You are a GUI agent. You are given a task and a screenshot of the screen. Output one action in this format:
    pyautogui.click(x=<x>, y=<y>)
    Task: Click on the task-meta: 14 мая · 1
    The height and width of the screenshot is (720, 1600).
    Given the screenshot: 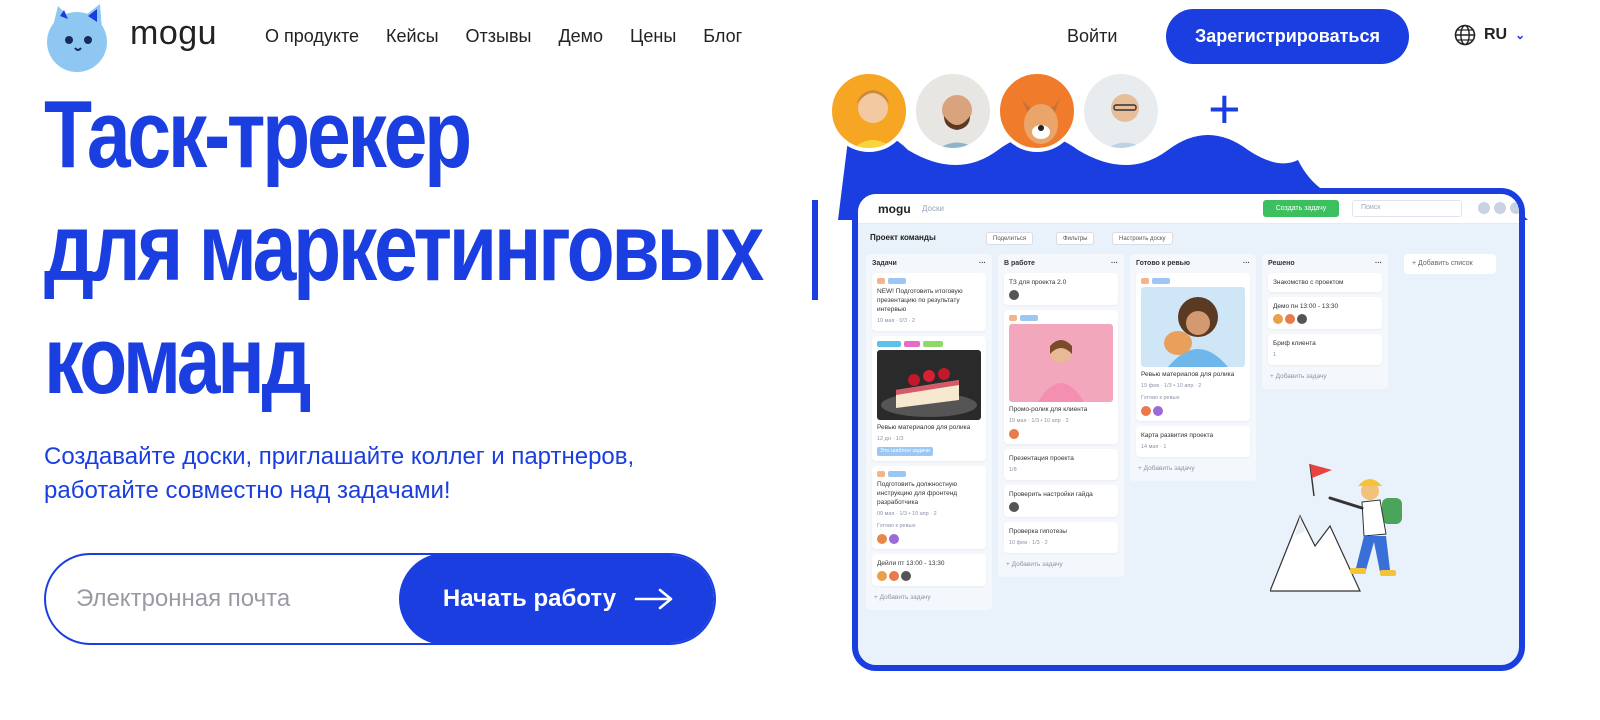 What is the action you would take?
    pyautogui.click(x=1154, y=447)
    